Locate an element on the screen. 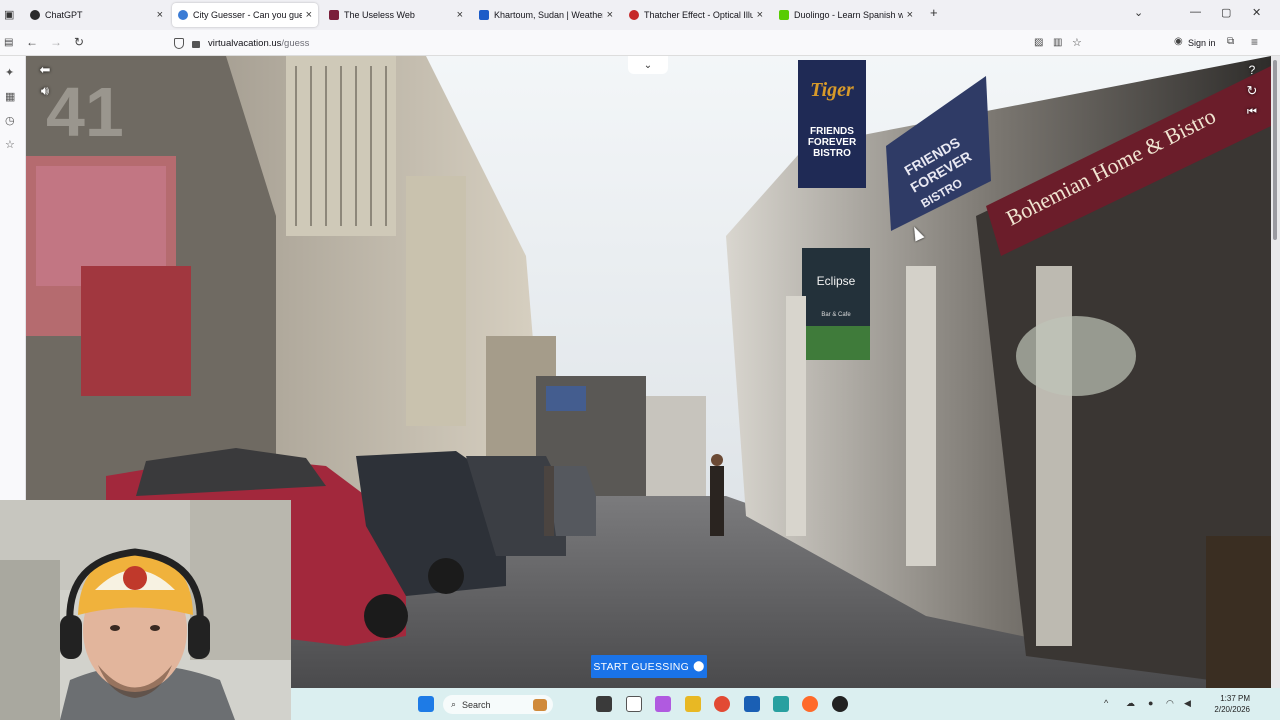  tiger-banner-line-1: FRIENDS is located at coordinates (832, 131).